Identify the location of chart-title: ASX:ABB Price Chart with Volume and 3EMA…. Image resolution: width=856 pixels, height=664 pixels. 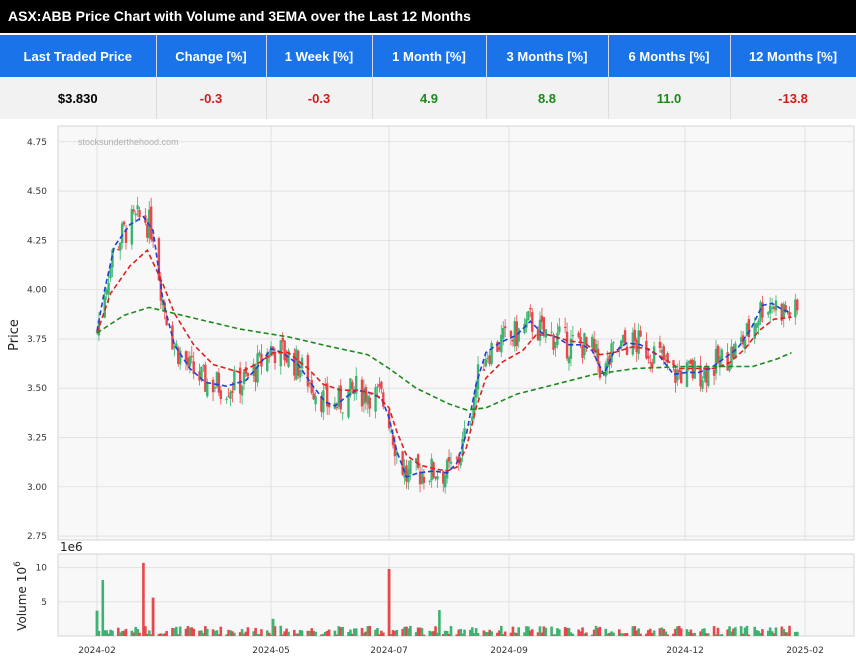
(428, 16).